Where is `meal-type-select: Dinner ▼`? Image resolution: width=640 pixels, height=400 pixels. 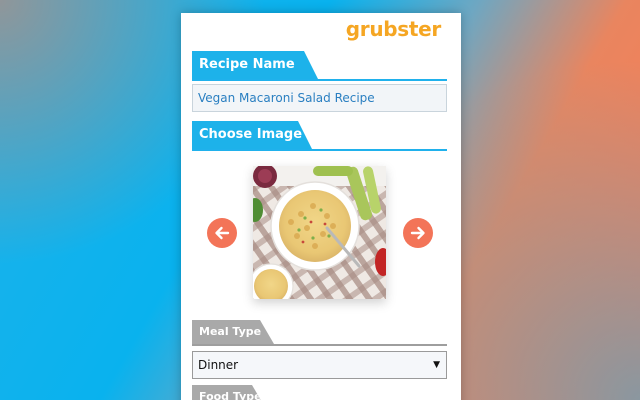 meal-type-select: Dinner ▼ is located at coordinates (319, 365).